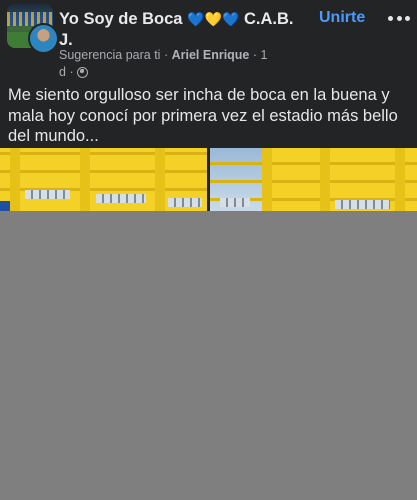 The width and height of the screenshot is (417, 500). Describe the element at coordinates (342, 18) in the screenshot. I see `join-group-button: Unirte` at that location.